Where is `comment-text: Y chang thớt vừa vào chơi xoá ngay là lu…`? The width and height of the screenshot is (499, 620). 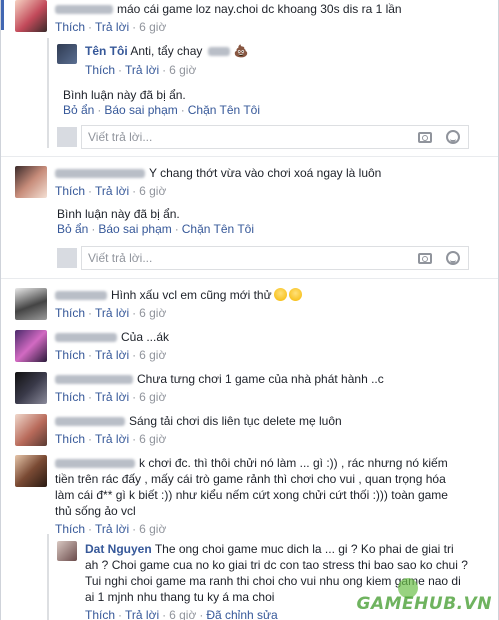
comment-text: Y chang thớt vừa vào chơi xoá ngay là lu… is located at coordinates (265, 173).